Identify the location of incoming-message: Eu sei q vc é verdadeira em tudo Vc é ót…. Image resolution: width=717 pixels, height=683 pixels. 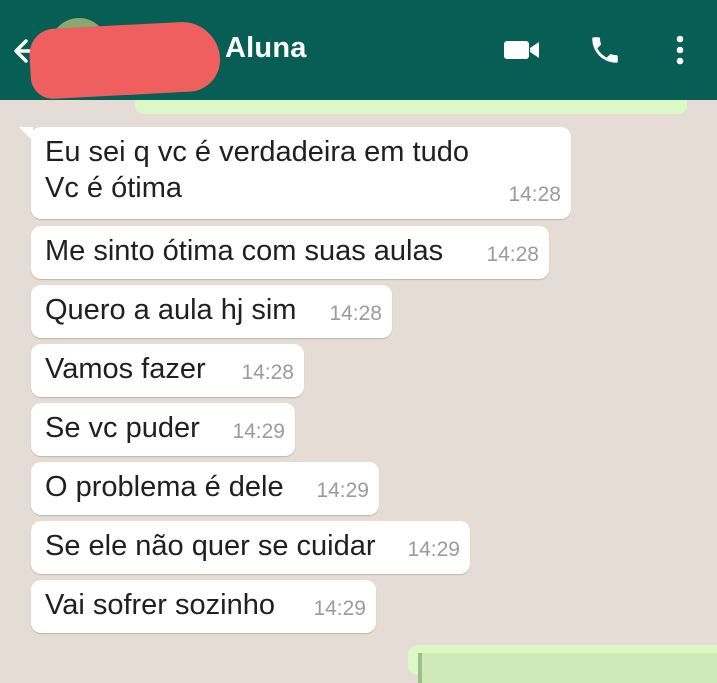
(295, 173).